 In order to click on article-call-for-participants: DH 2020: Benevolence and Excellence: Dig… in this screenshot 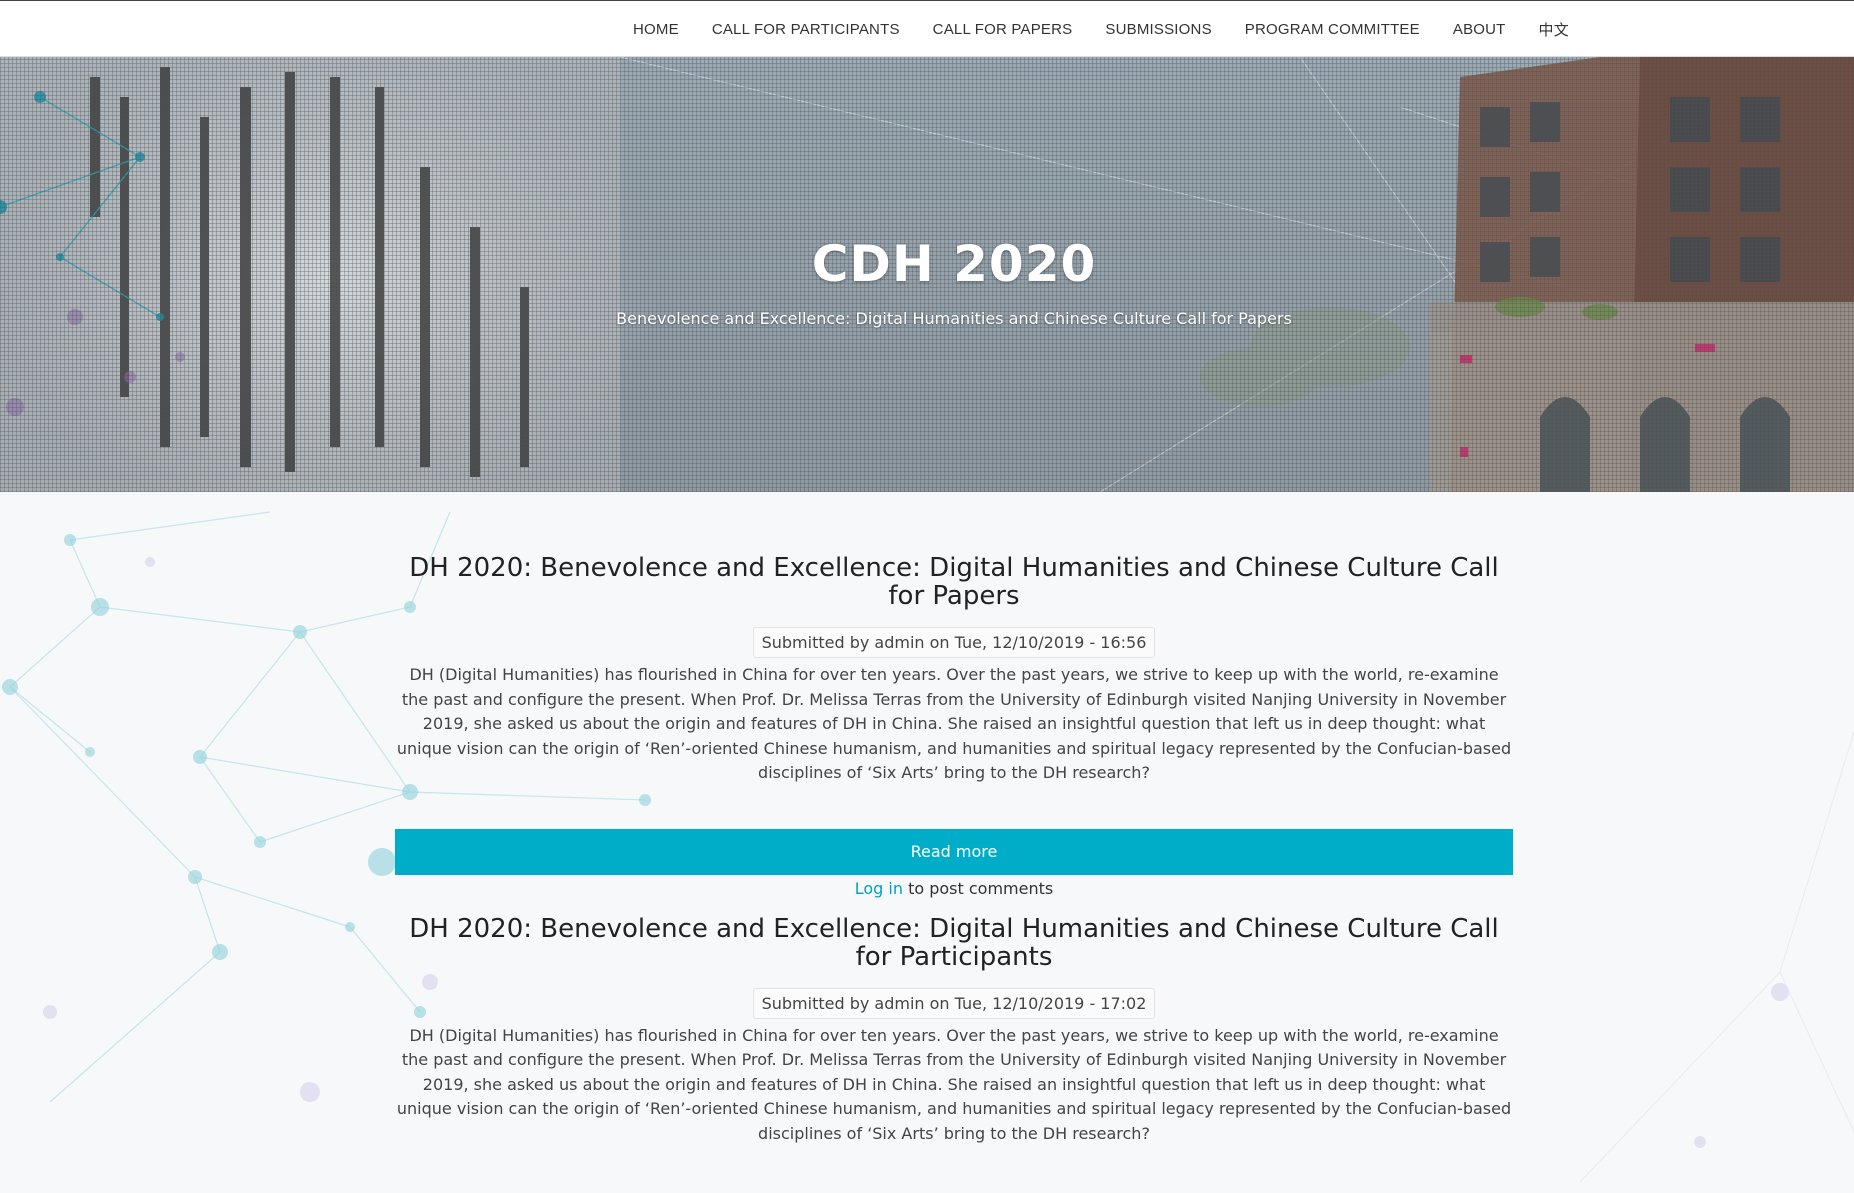, I will do `click(954, 1023)`.